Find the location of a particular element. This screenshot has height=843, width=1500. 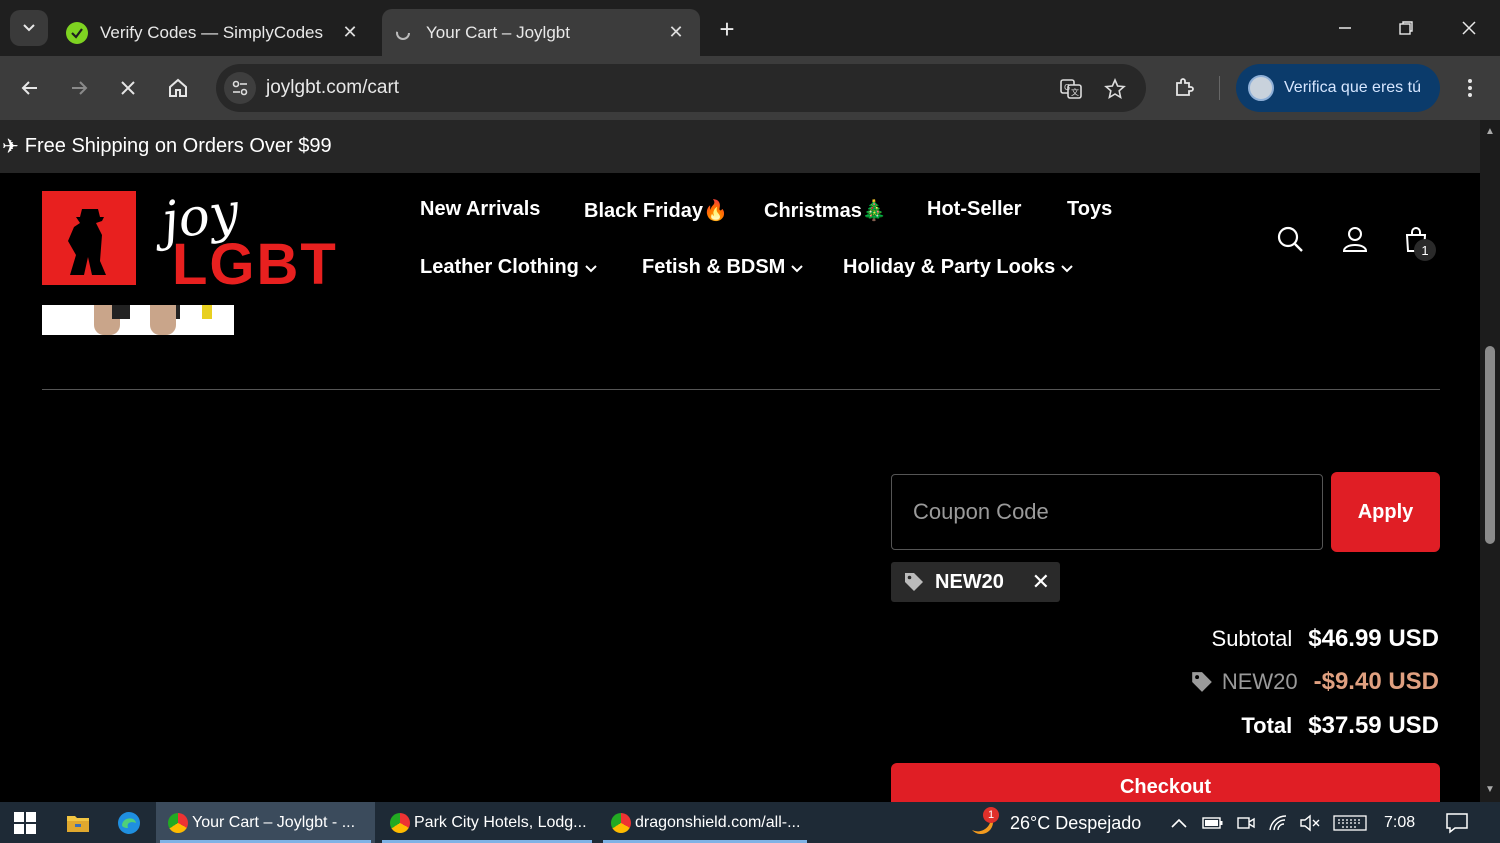

bookmark-star-icon is located at coordinates (1115, 89).